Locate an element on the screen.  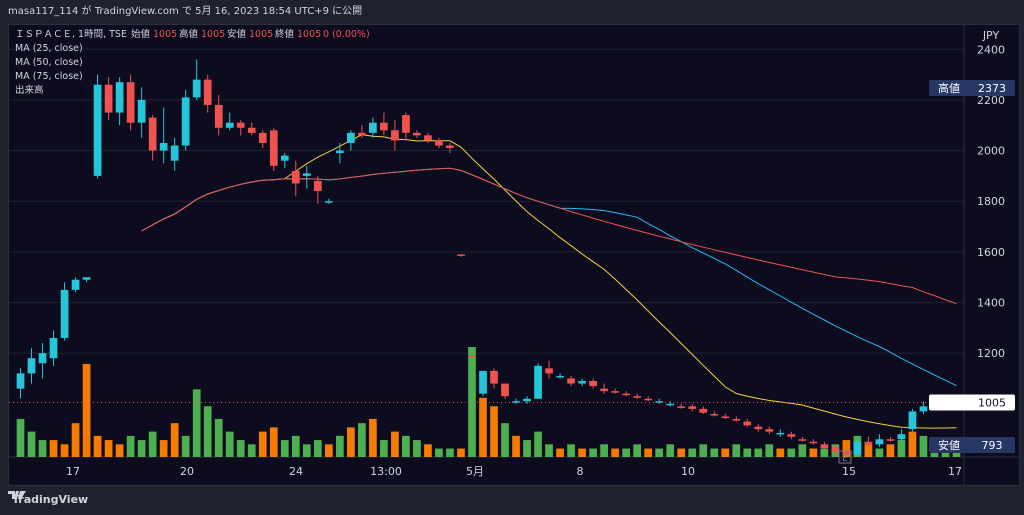
x-tick-label: 17 is located at coordinates (955, 471).